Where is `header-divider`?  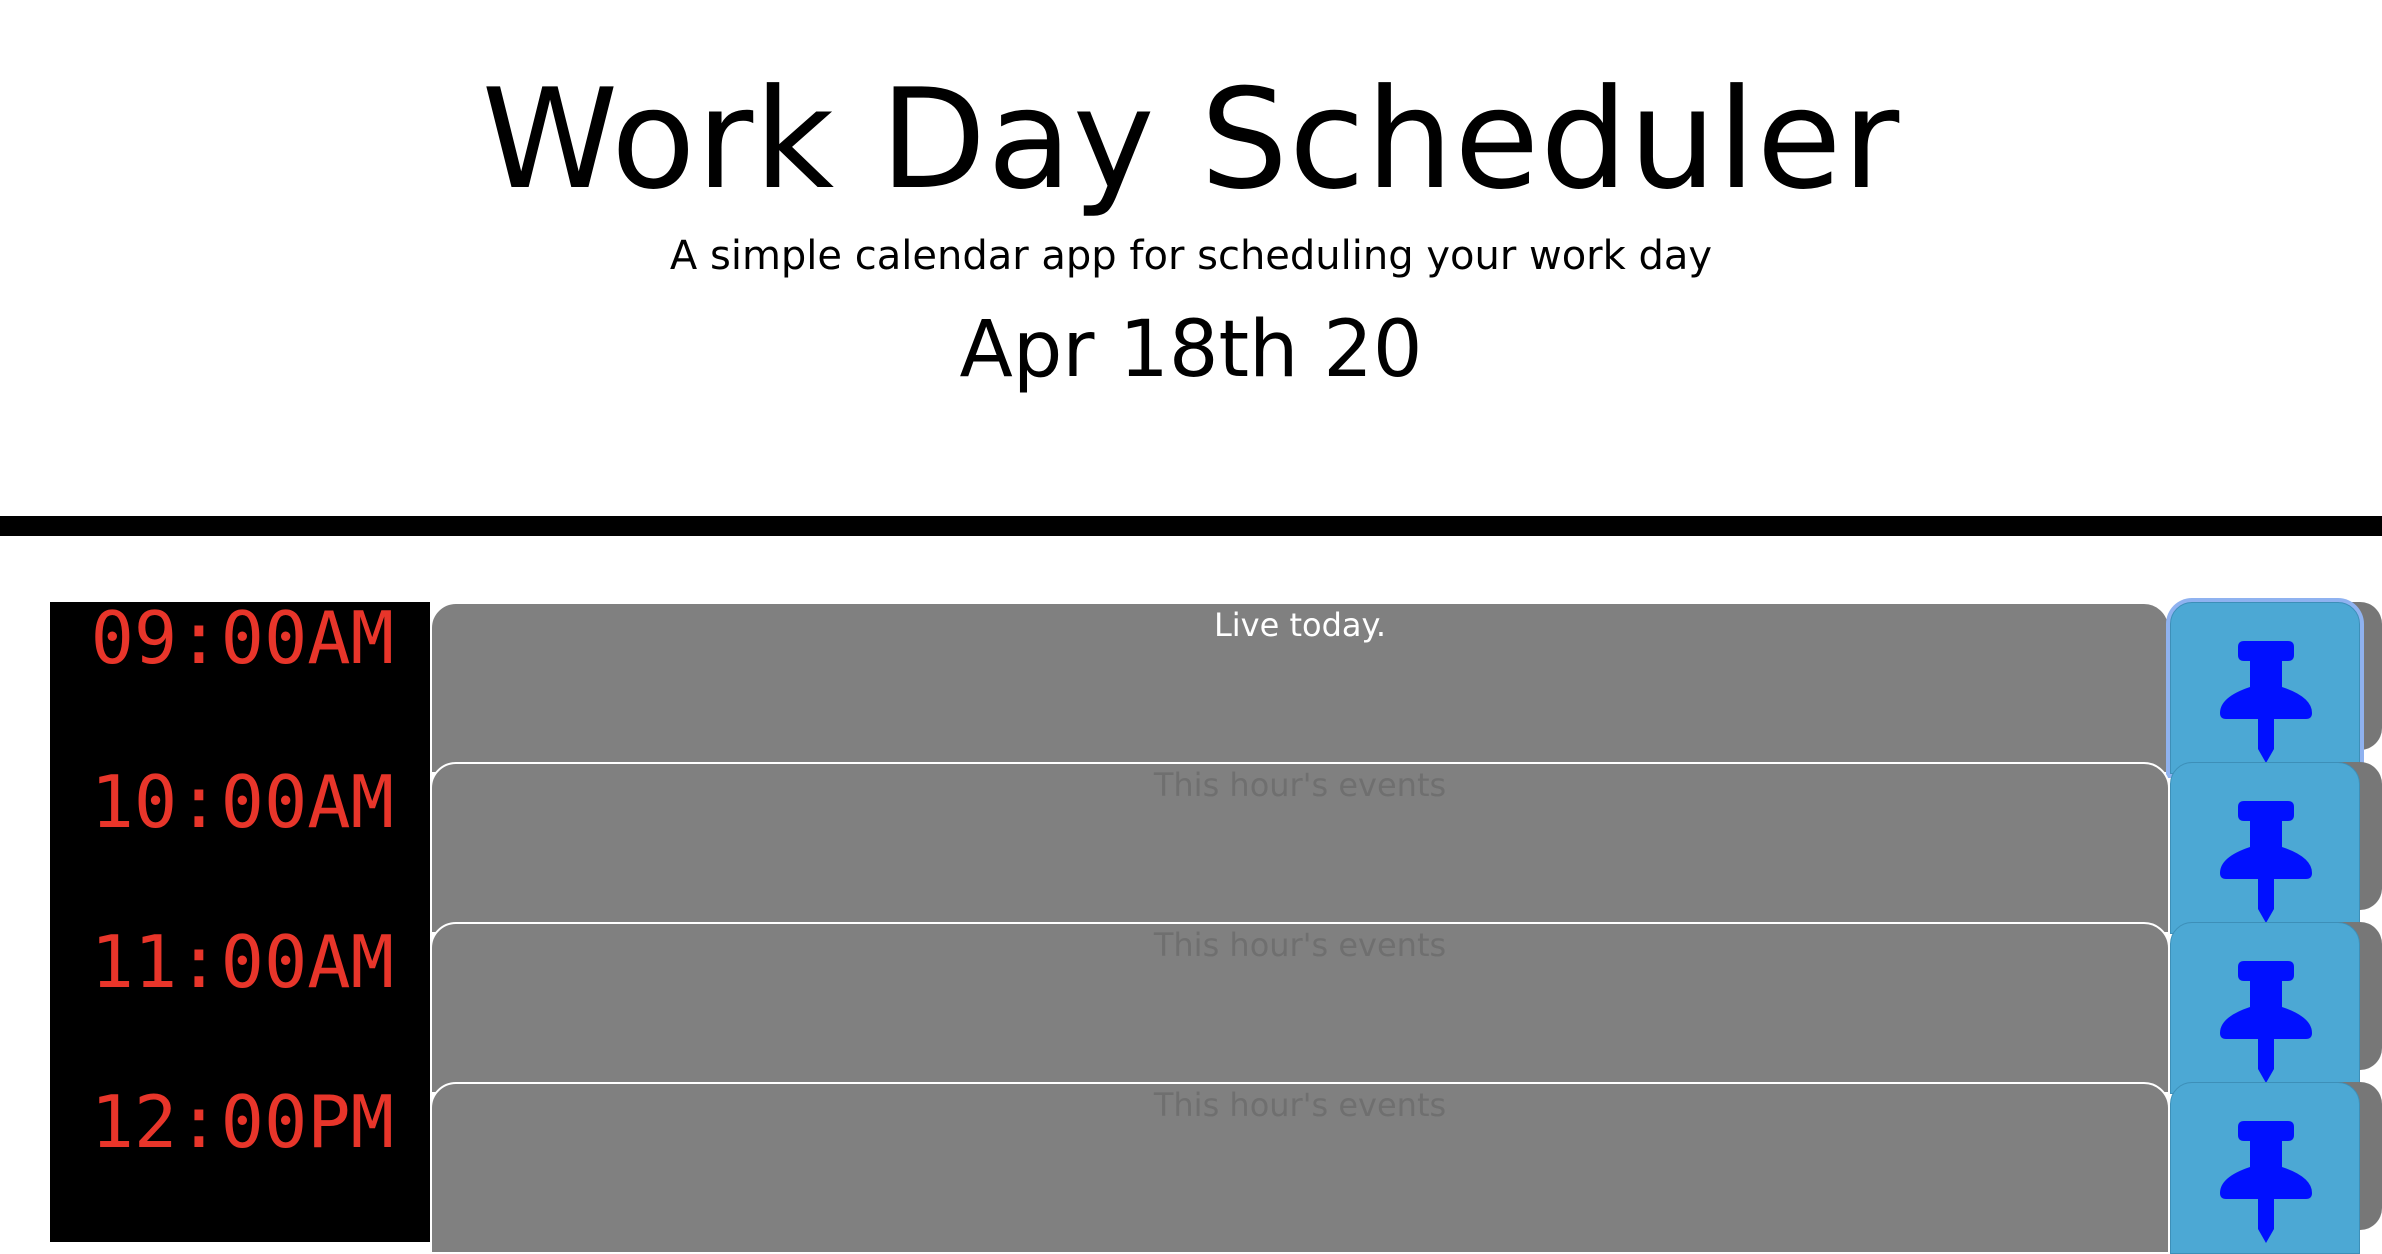 header-divider is located at coordinates (1191, 526).